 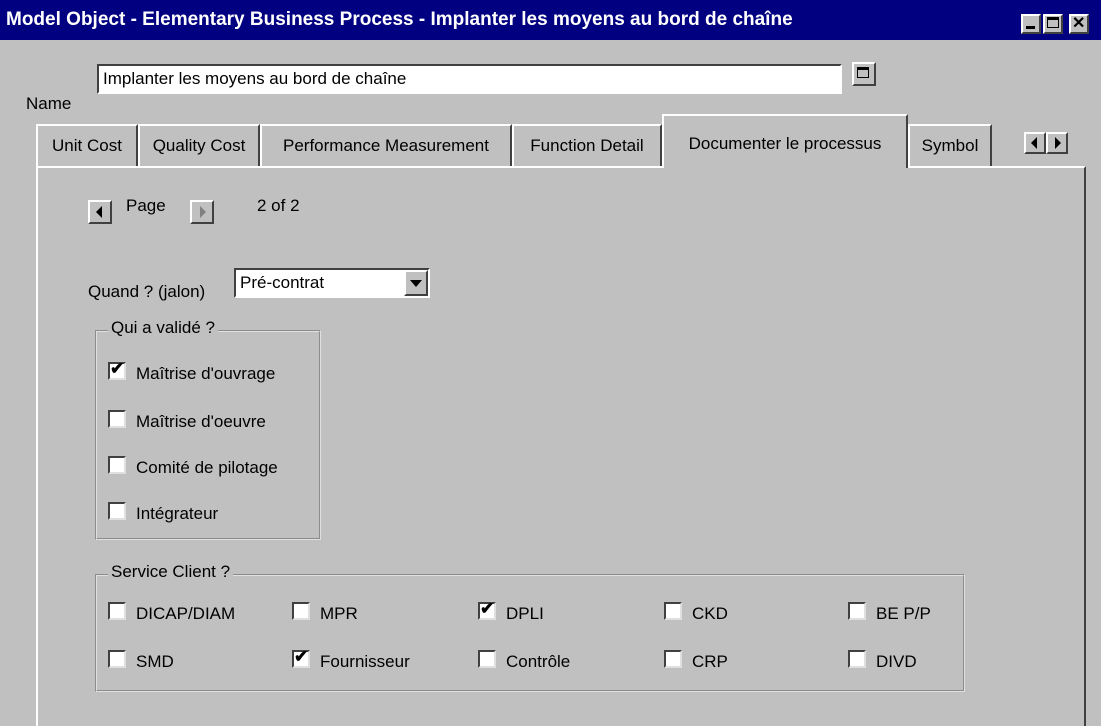 I want to click on page-prev-button, so click(x=100, y=212).